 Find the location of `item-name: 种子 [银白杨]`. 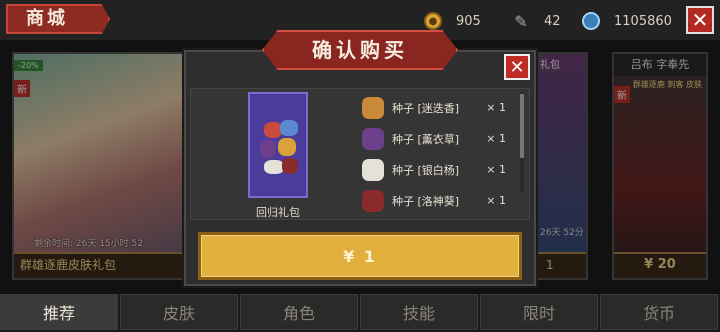

item-name: 种子 [银白杨] is located at coordinates (426, 170).